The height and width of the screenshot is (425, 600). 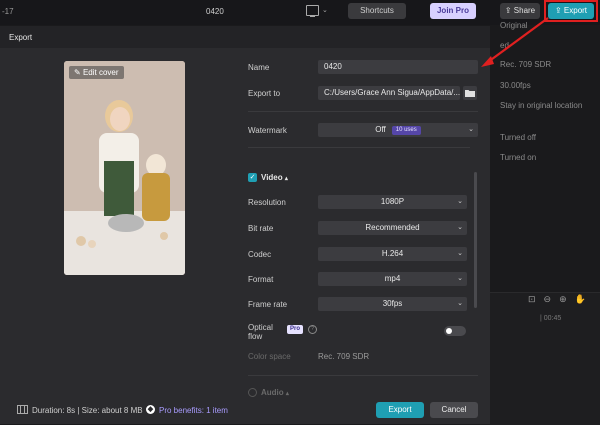 I want to click on optical-flow-label-1: Optical, so click(x=260, y=327).